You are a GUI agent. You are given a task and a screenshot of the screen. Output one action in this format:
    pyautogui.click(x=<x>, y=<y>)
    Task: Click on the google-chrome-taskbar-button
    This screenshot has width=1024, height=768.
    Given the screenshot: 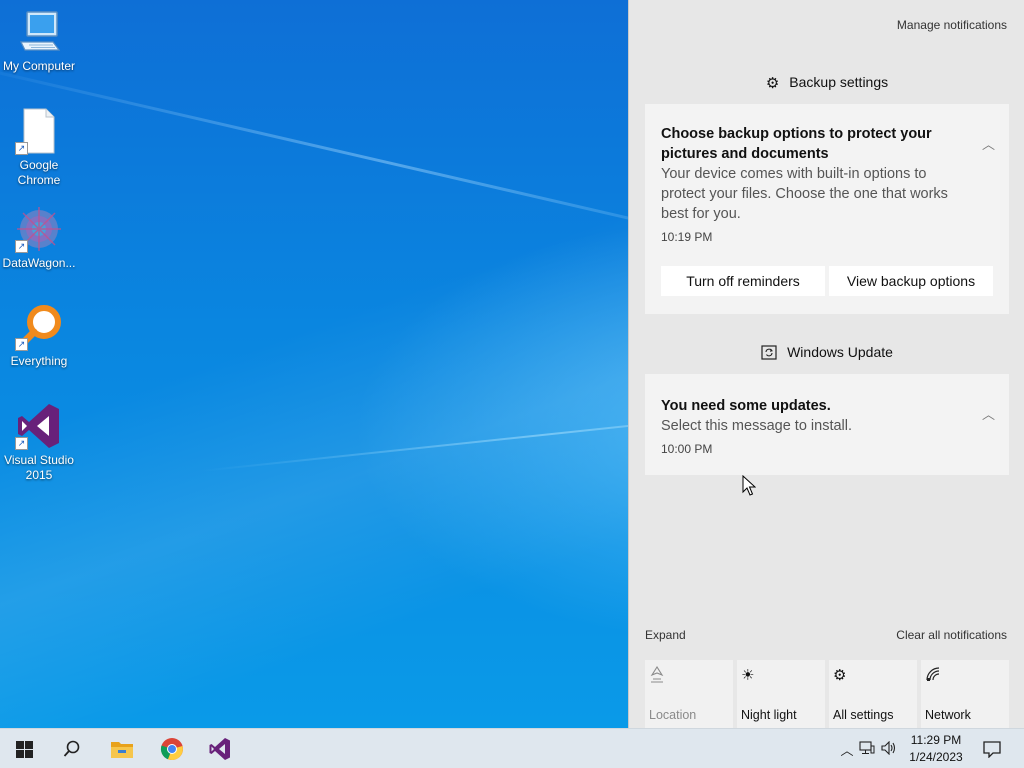 What is the action you would take?
    pyautogui.click(x=172, y=748)
    